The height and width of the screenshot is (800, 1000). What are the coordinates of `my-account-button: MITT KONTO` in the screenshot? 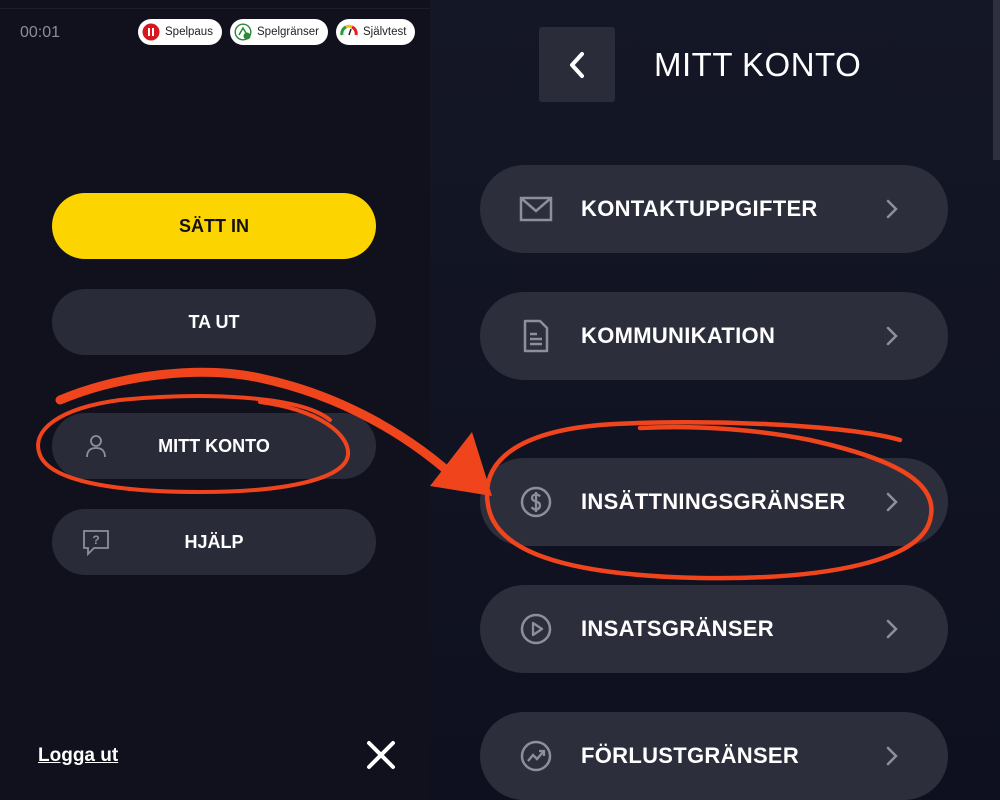 It's located at (214, 446).